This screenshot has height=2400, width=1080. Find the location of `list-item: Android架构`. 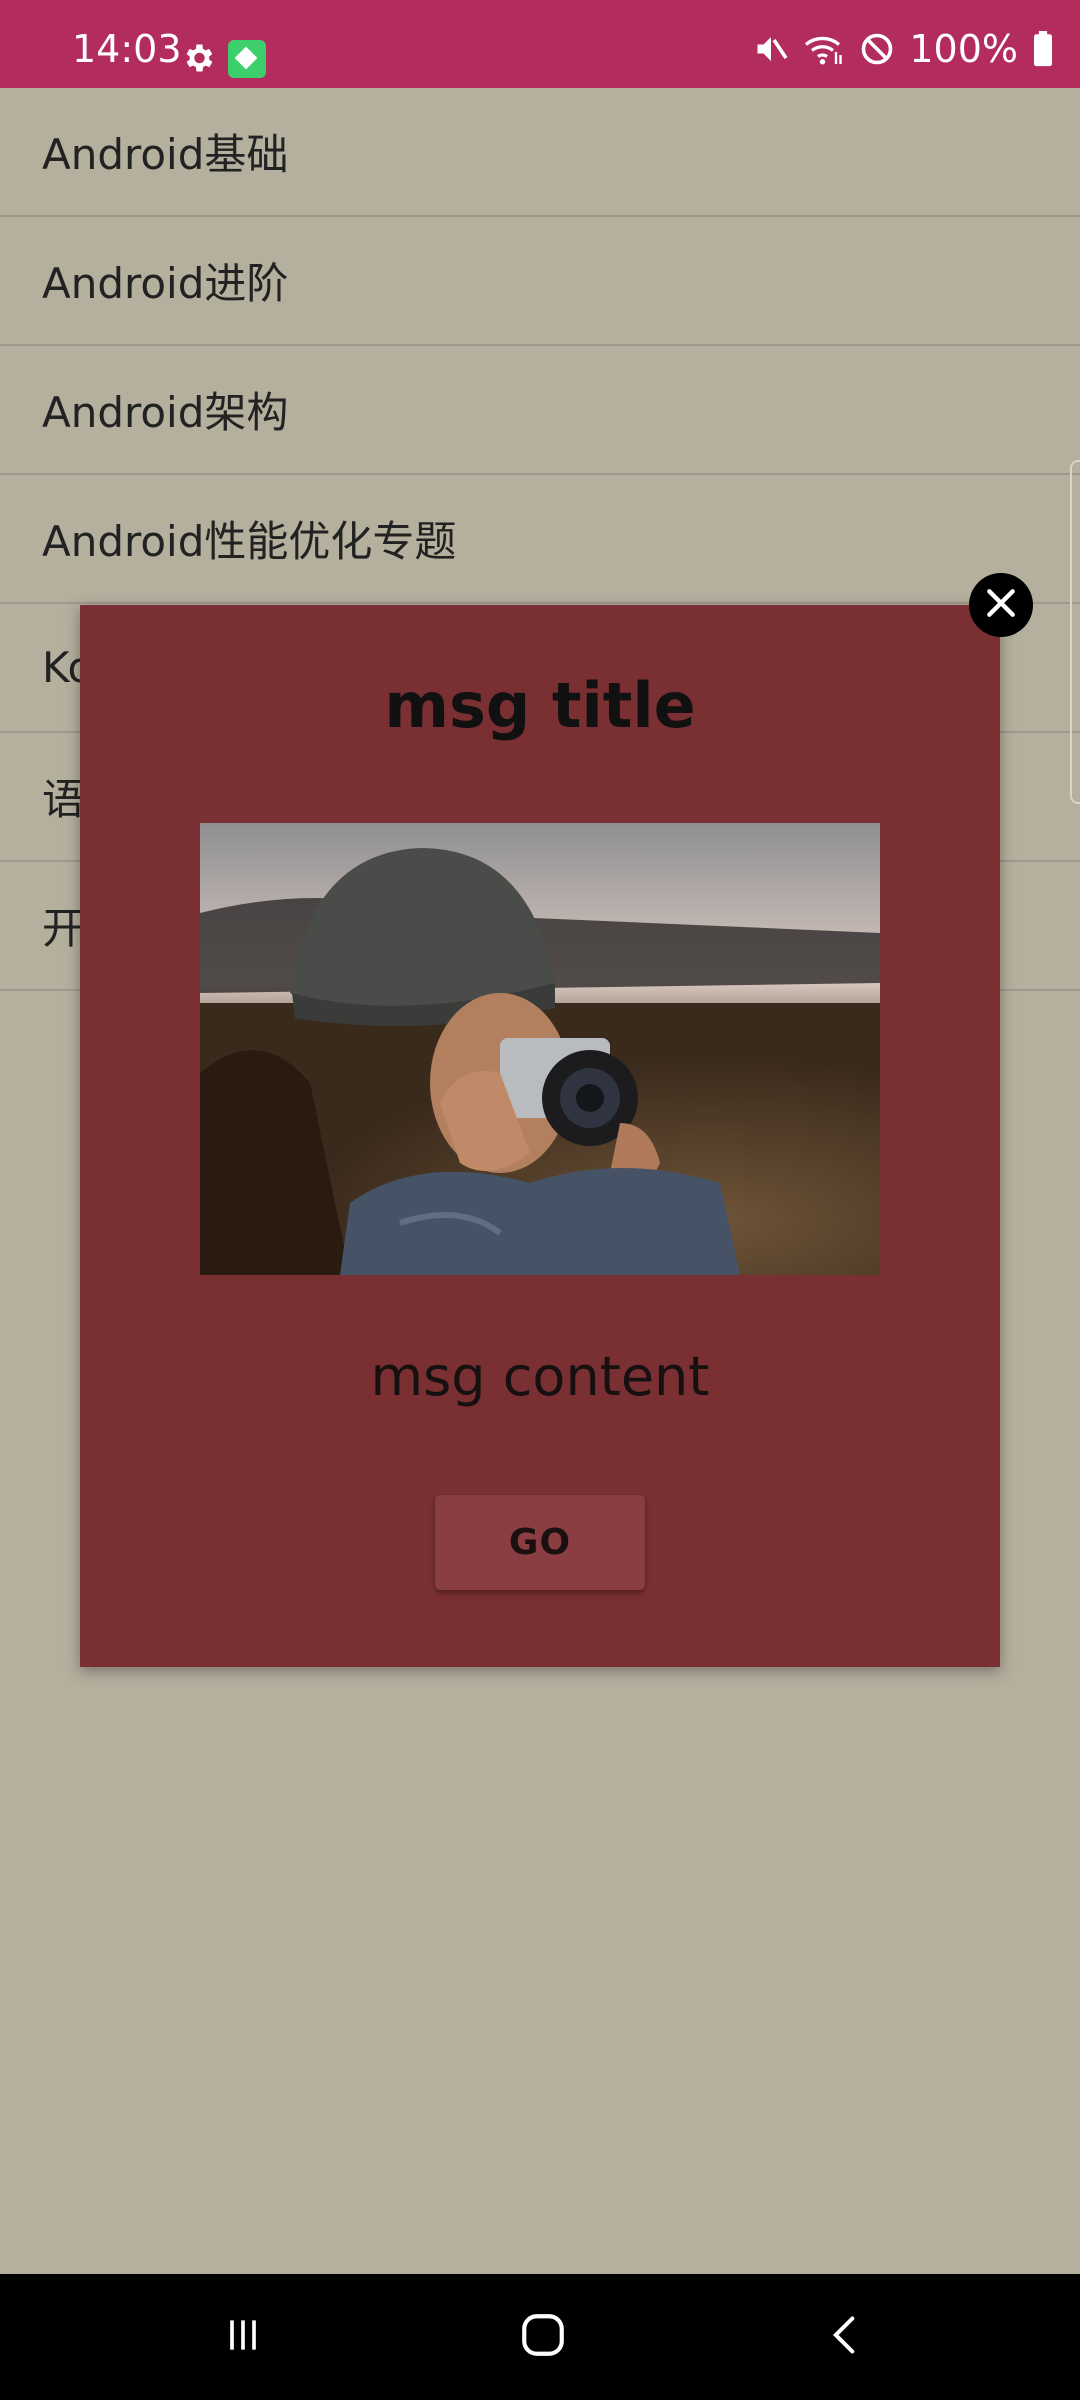

list-item: Android架构 is located at coordinates (540, 410).